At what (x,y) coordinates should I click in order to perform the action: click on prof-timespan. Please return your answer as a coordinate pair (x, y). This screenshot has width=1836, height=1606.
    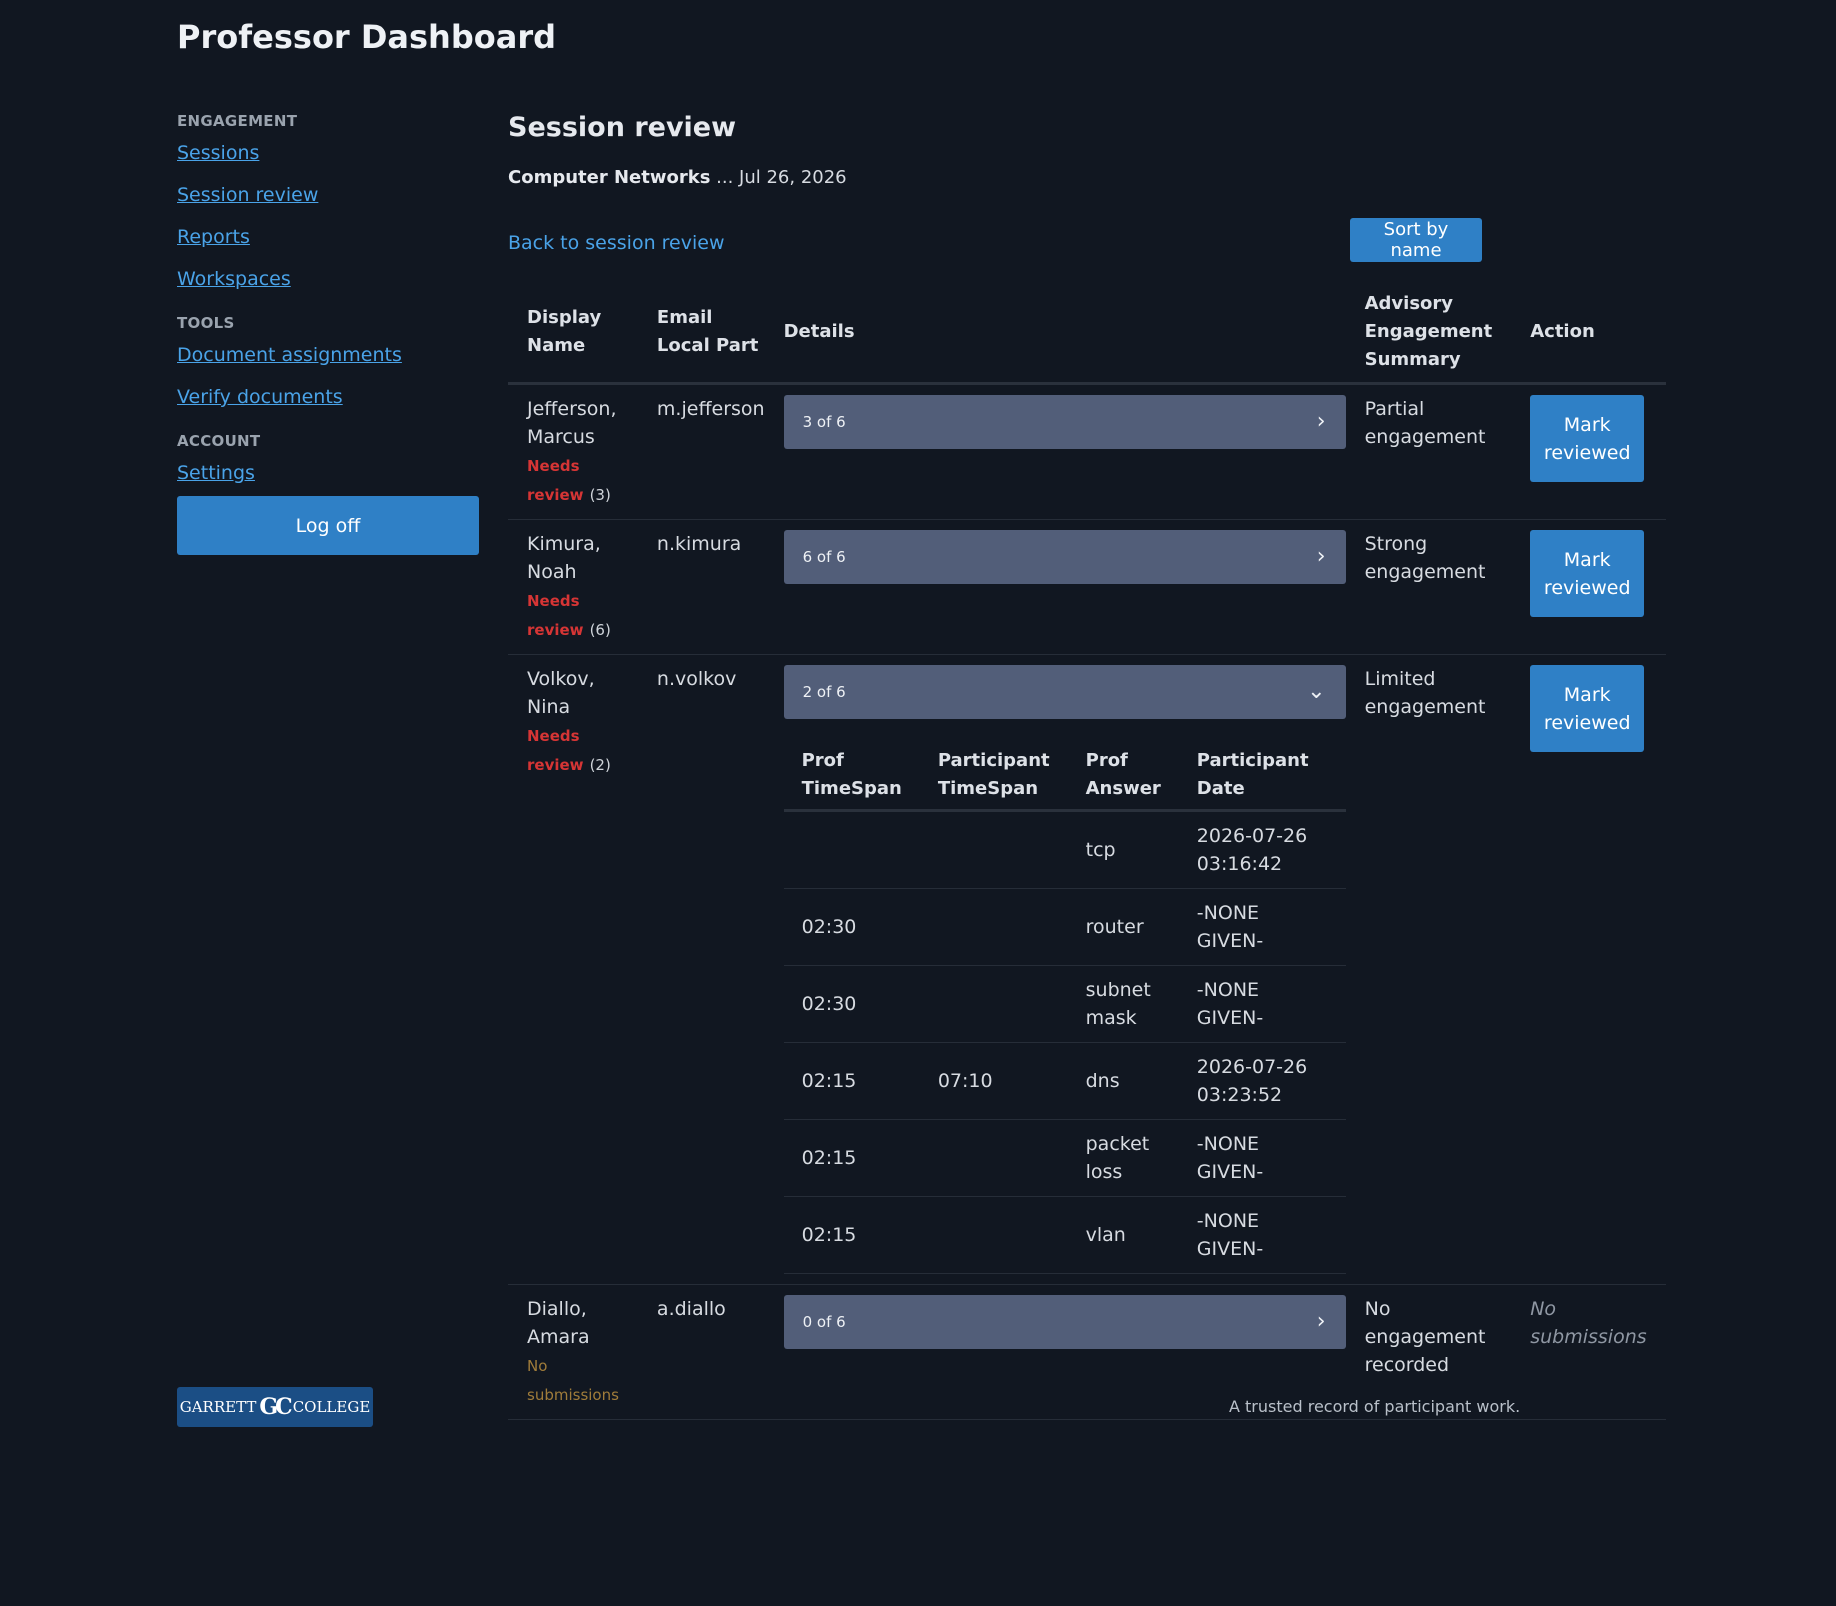
    Looking at the image, I should click on (851, 849).